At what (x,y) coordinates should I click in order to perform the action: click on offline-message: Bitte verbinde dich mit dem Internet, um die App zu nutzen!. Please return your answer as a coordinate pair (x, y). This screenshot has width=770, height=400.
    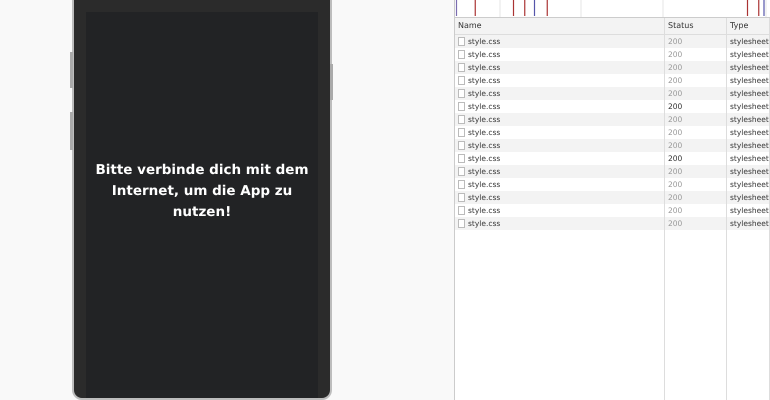
    Looking at the image, I should click on (202, 191).